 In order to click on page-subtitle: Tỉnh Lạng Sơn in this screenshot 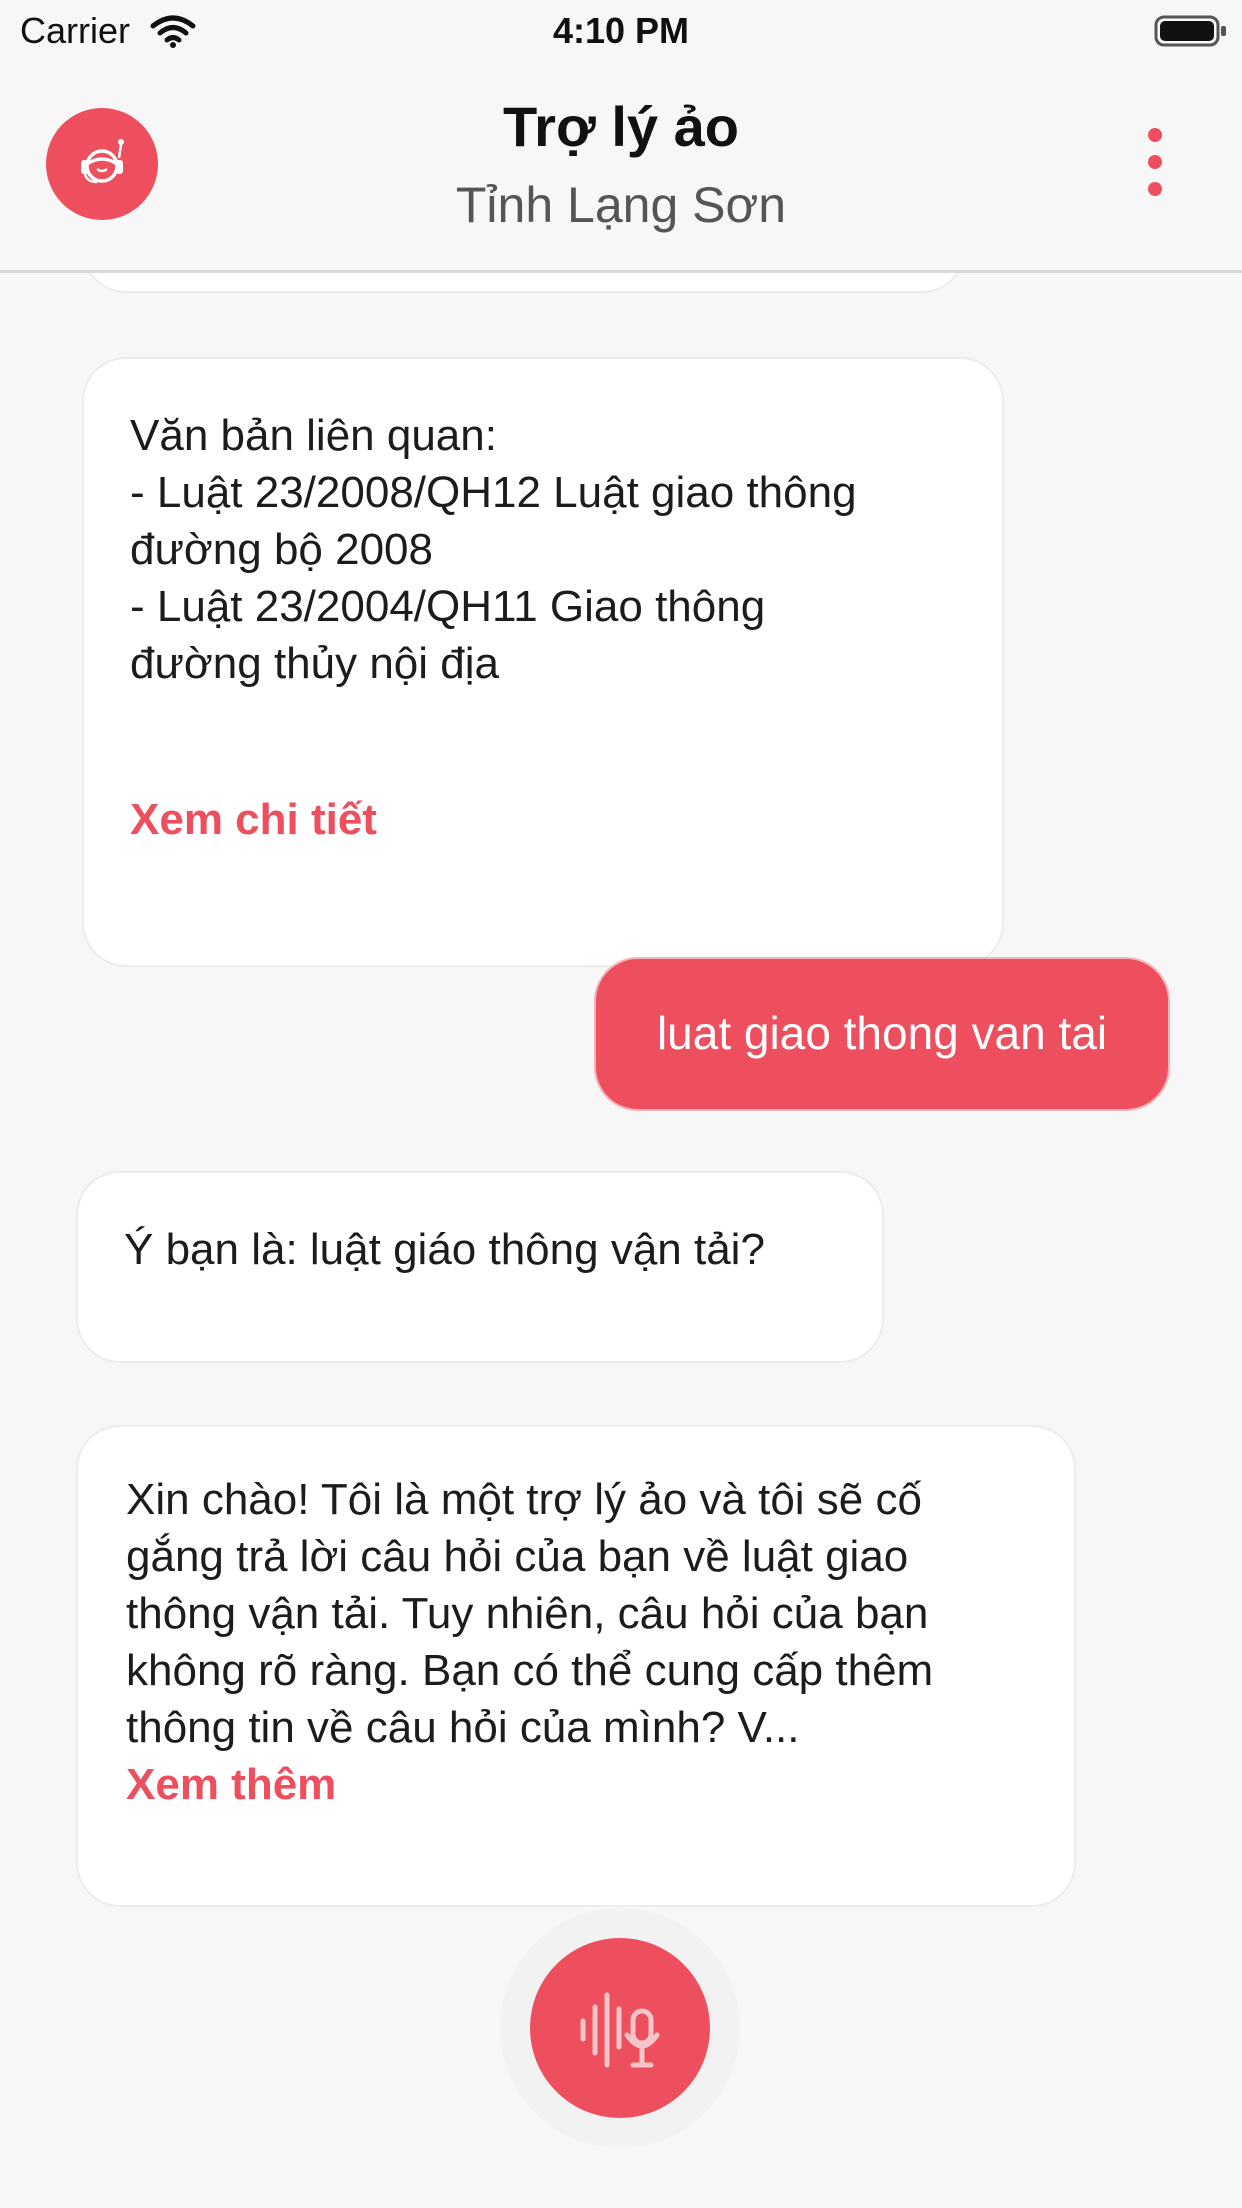, I will do `click(621, 205)`.